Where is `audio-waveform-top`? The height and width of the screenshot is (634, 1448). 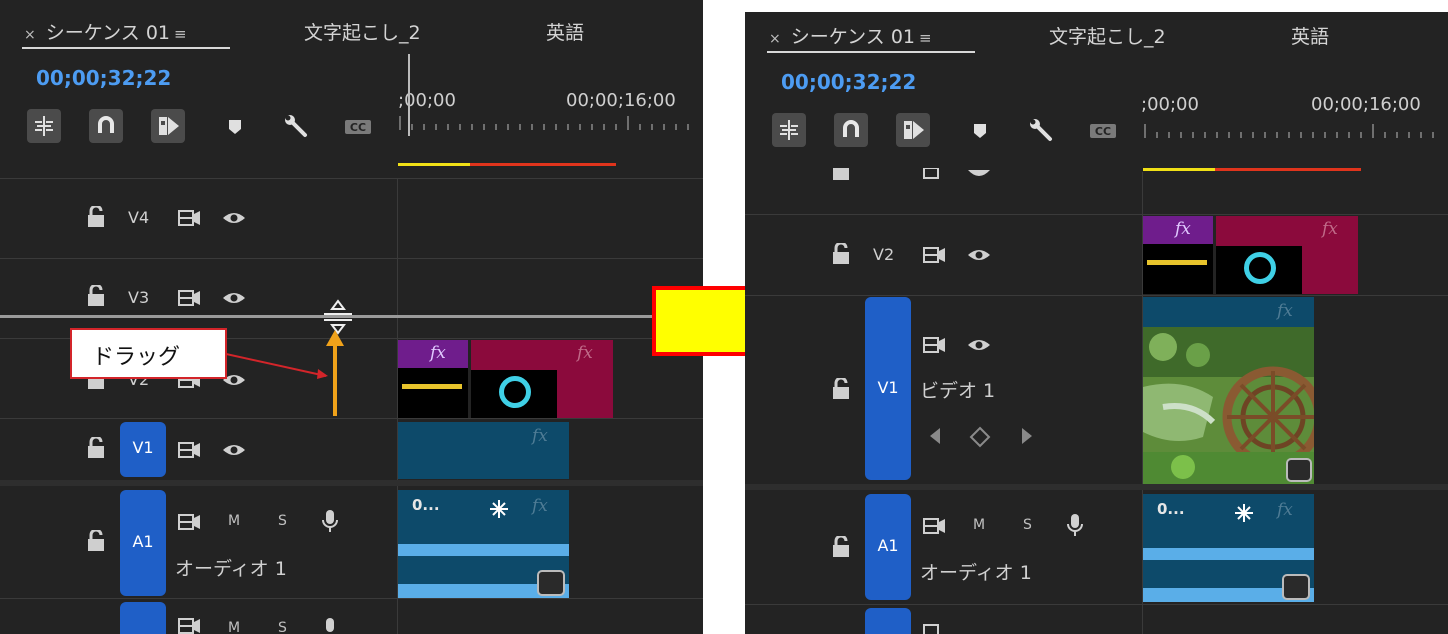 audio-waveform-top is located at coordinates (483, 550).